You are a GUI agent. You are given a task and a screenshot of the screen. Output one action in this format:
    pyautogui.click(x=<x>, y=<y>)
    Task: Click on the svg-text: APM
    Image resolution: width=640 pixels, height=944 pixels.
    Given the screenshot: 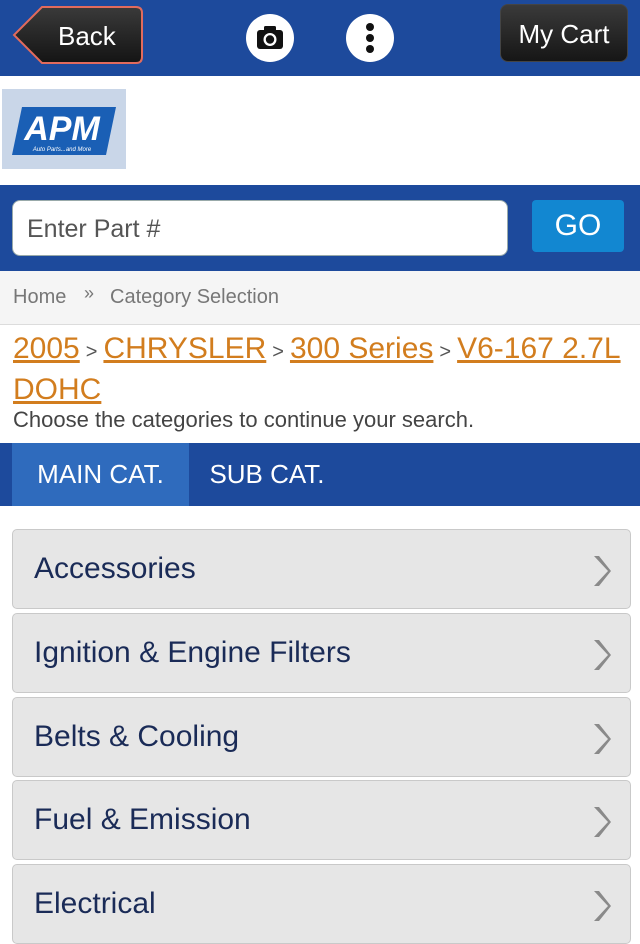 What is the action you would take?
    pyautogui.click(x=61, y=129)
    